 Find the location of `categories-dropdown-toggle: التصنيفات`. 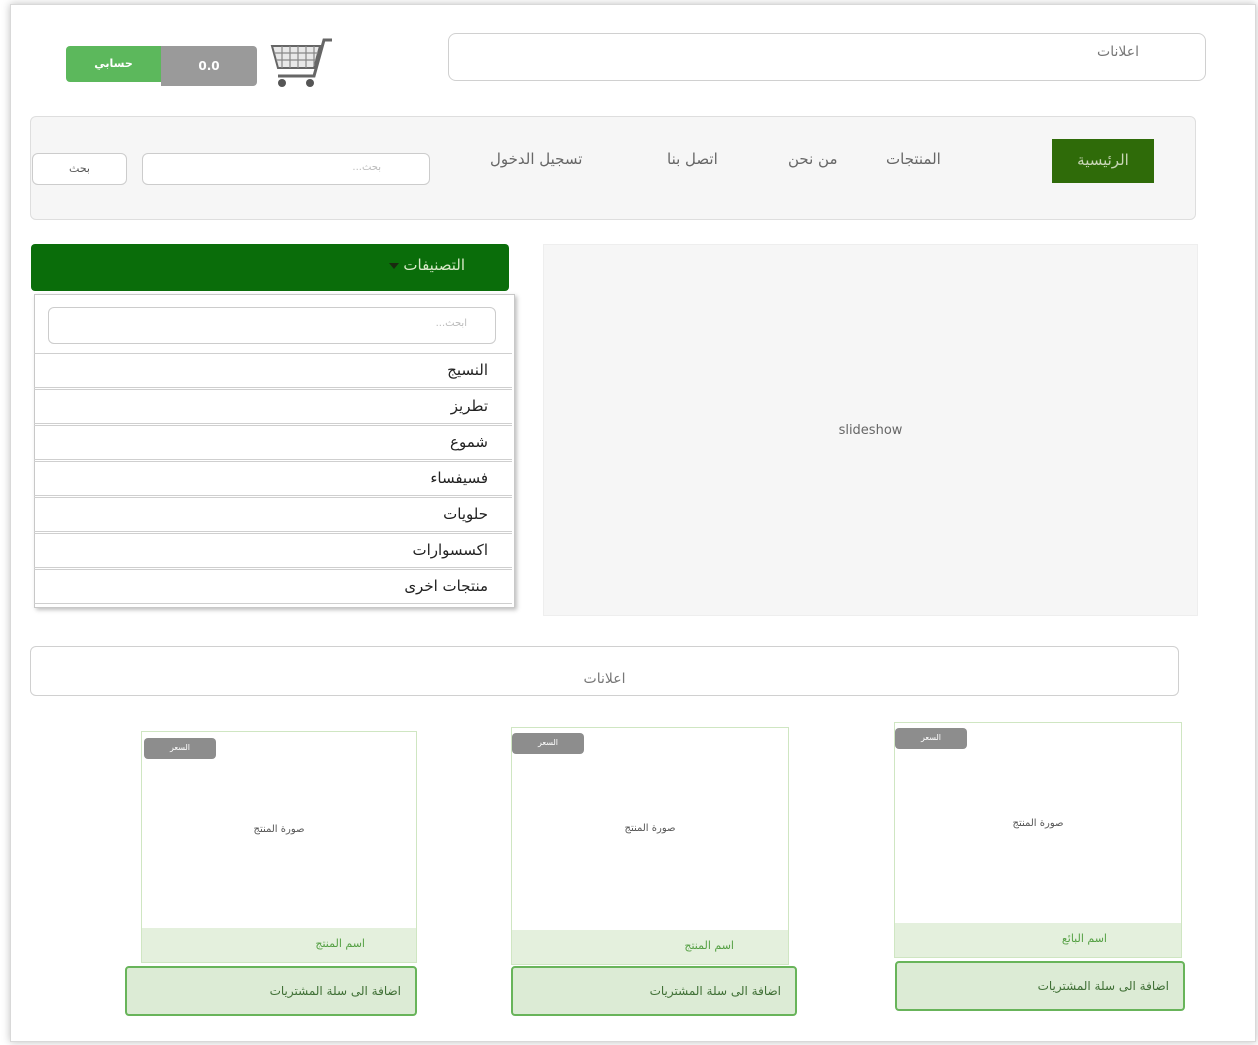

categories-dropdown-toggle: التصنيفات is located at coordinates (270, 267).